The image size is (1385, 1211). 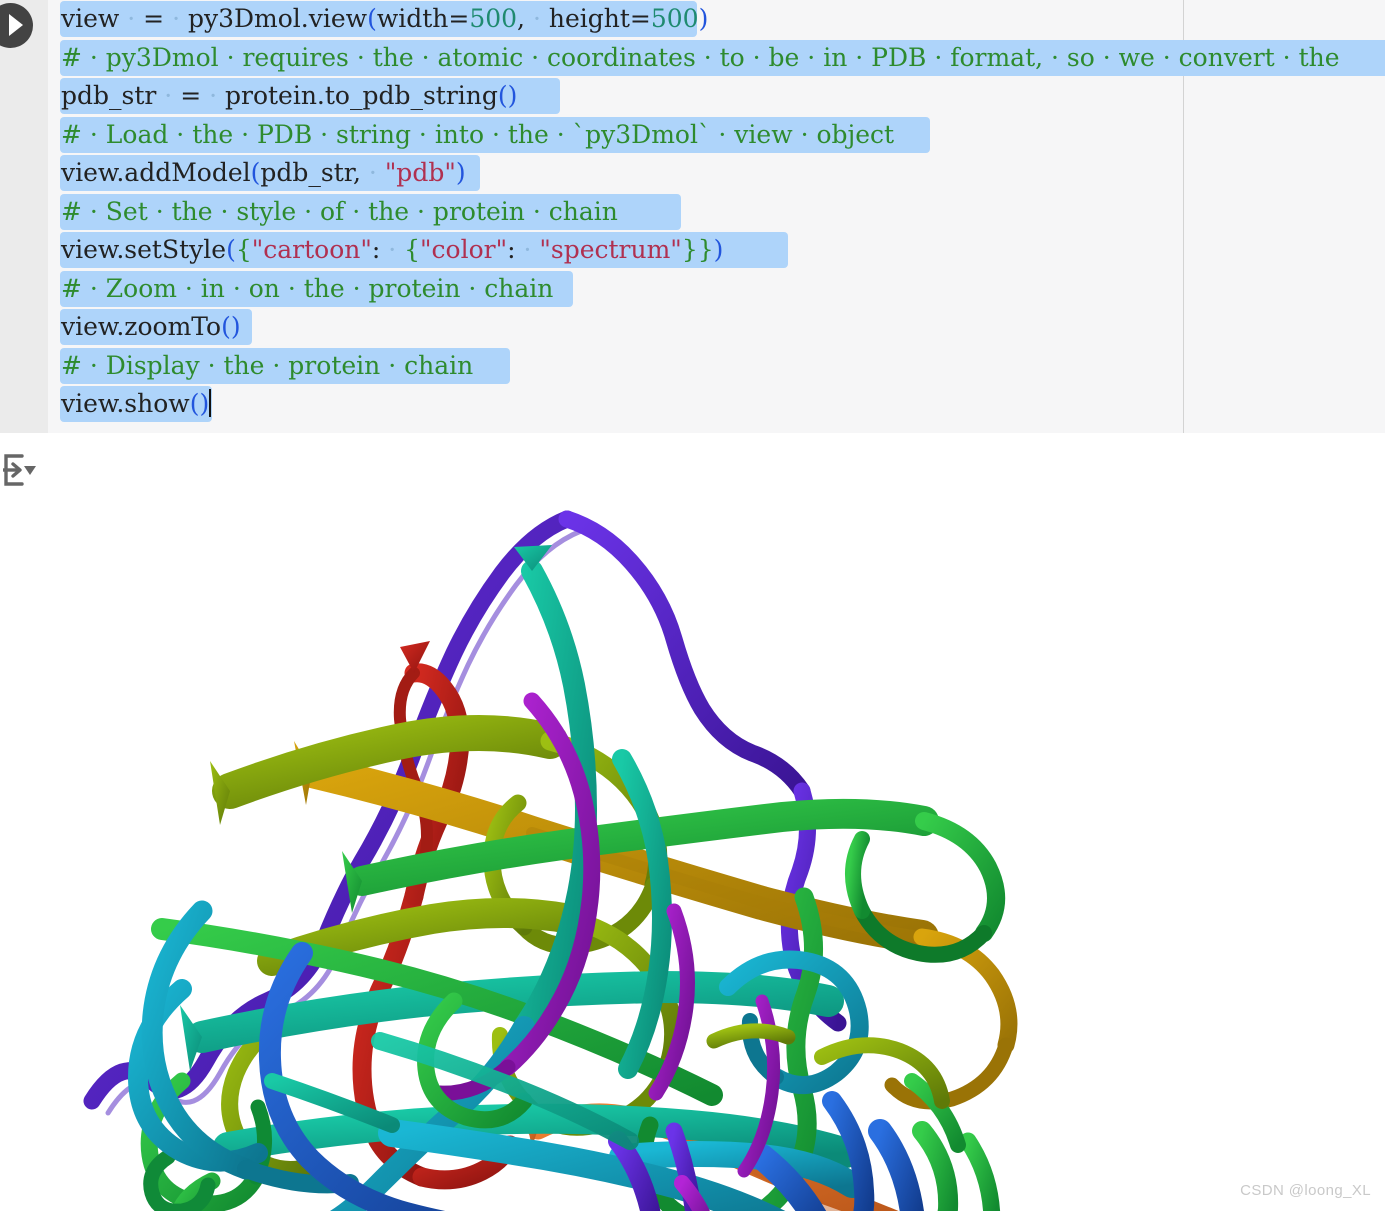 What do you see at coordinates (716, 404) in the screenshot?
I see `code-line: view.show()` at bounding box center [716, 404].